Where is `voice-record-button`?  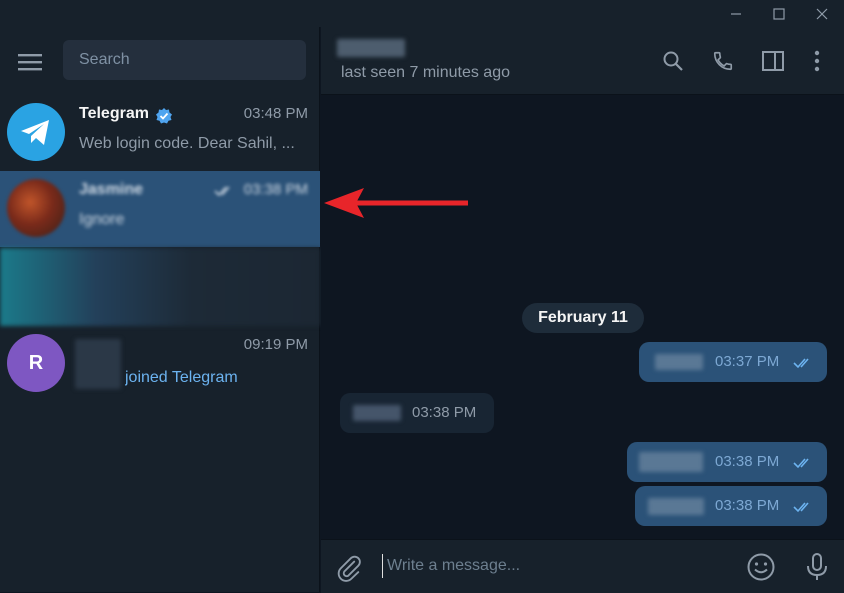
voice-record-button is located at coordinates (817, 567).